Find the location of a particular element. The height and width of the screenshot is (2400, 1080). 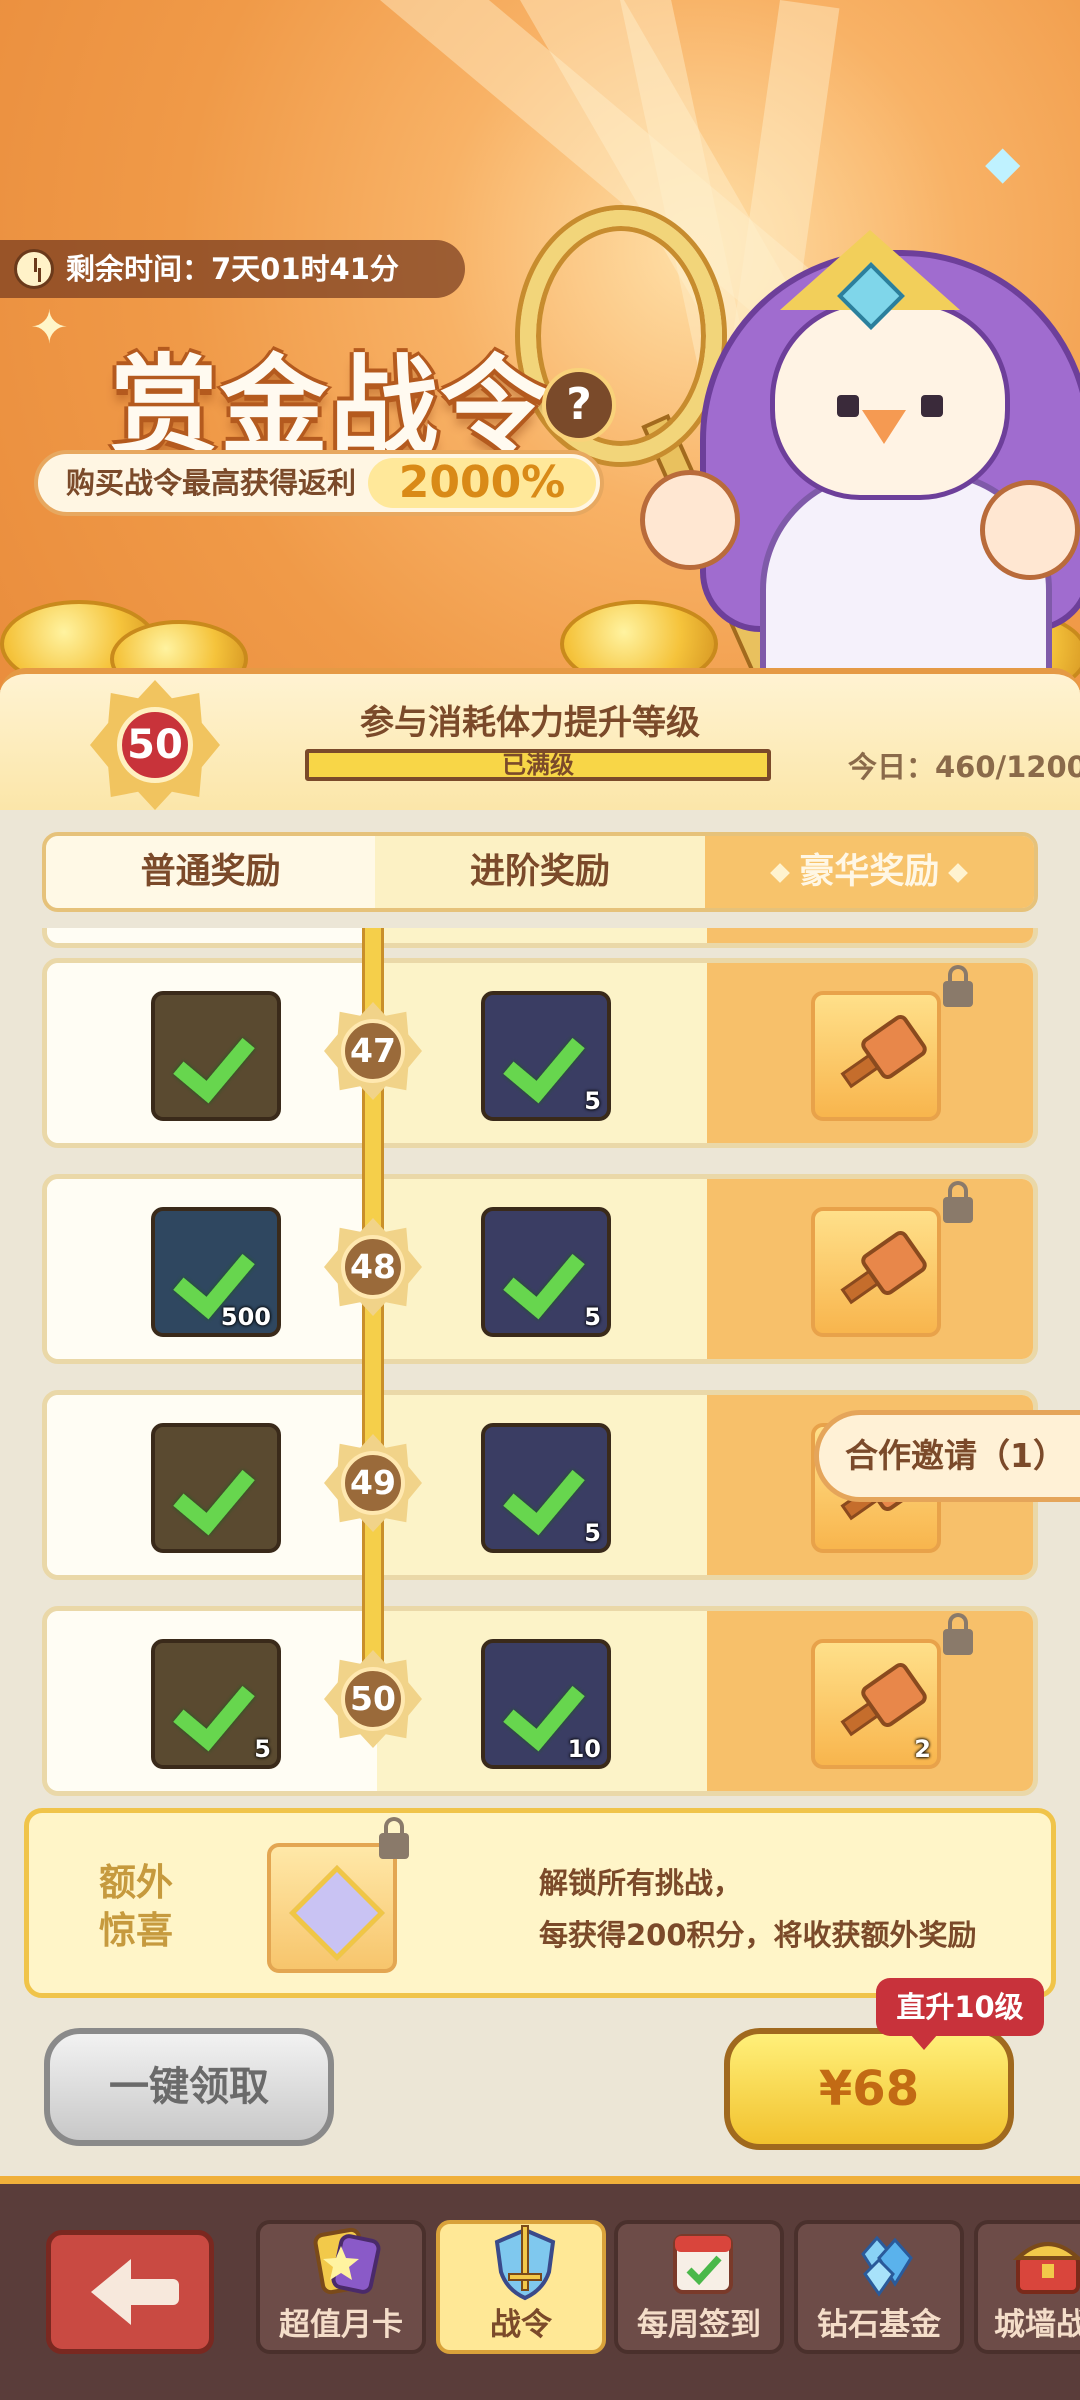

luxury-reward-50: 2 is located at coordinates (876, 1704).